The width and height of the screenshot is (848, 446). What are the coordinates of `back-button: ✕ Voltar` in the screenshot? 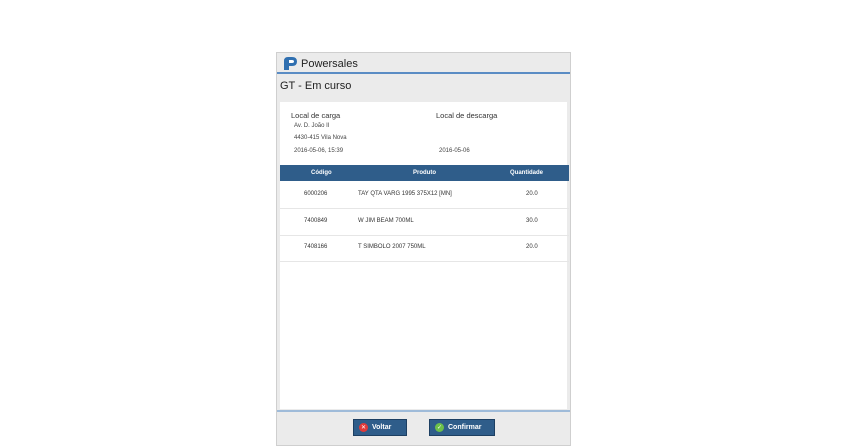 It's located at (380, 427).